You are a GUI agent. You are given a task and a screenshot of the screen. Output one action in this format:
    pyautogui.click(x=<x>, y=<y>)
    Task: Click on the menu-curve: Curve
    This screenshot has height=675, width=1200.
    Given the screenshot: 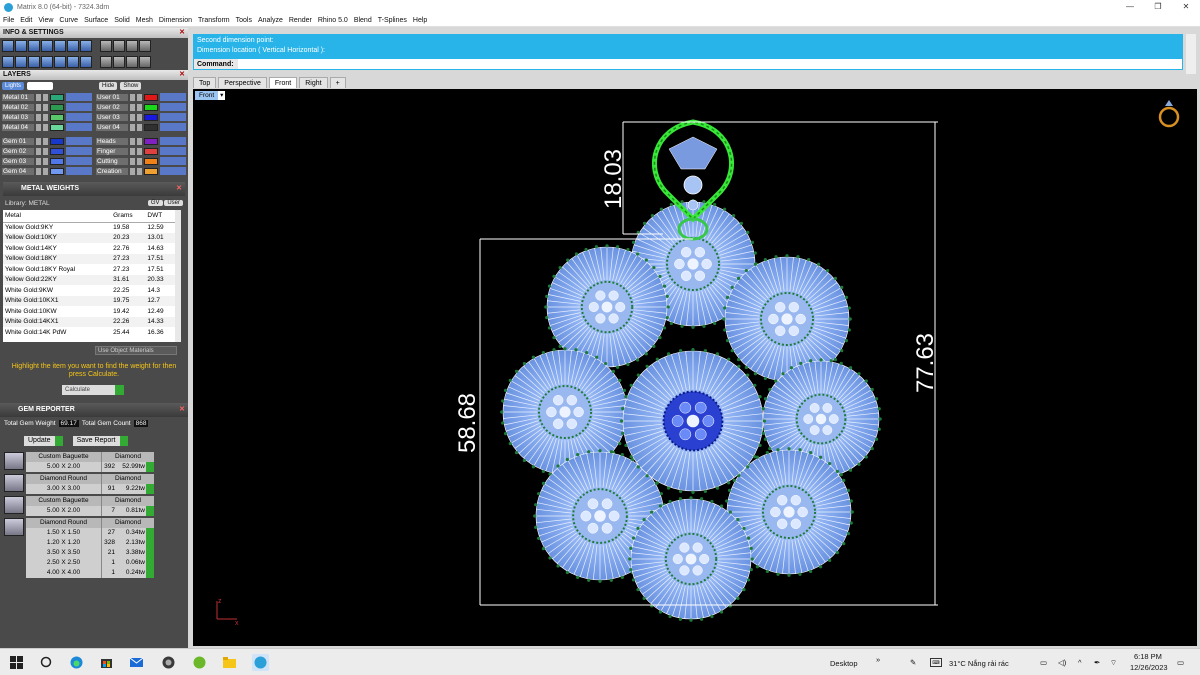 What is the action you would take?
    pyautogui.click(x=68, y=20)
    